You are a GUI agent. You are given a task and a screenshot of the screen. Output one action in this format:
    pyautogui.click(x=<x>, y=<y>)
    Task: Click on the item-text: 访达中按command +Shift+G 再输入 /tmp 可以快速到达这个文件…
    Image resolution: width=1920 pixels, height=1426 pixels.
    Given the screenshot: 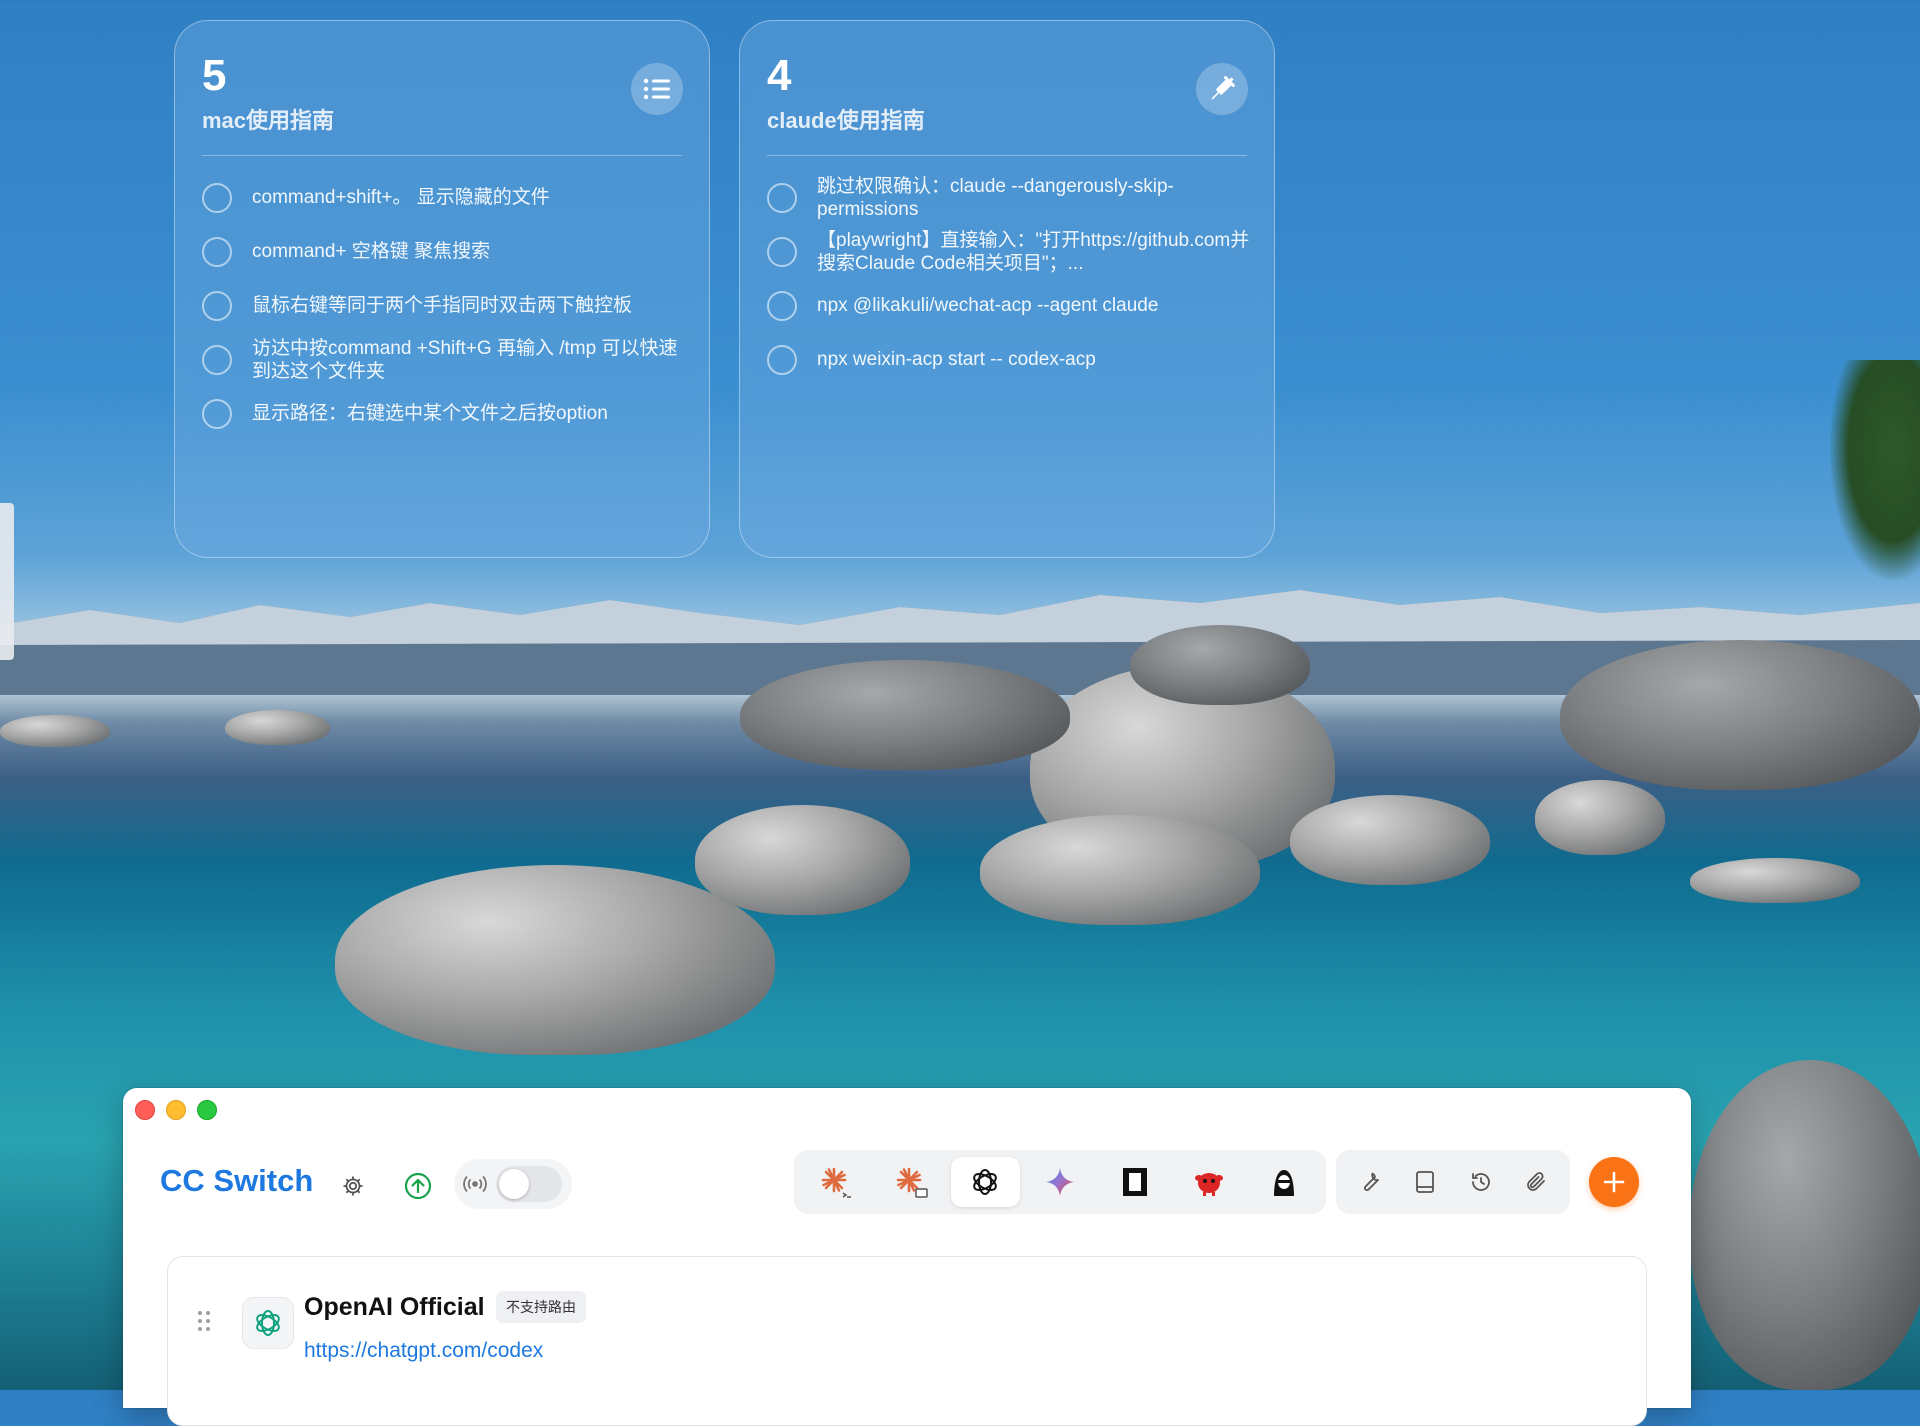 What is the action you would take?
    pyautogui.click(x=465, y=359)
    